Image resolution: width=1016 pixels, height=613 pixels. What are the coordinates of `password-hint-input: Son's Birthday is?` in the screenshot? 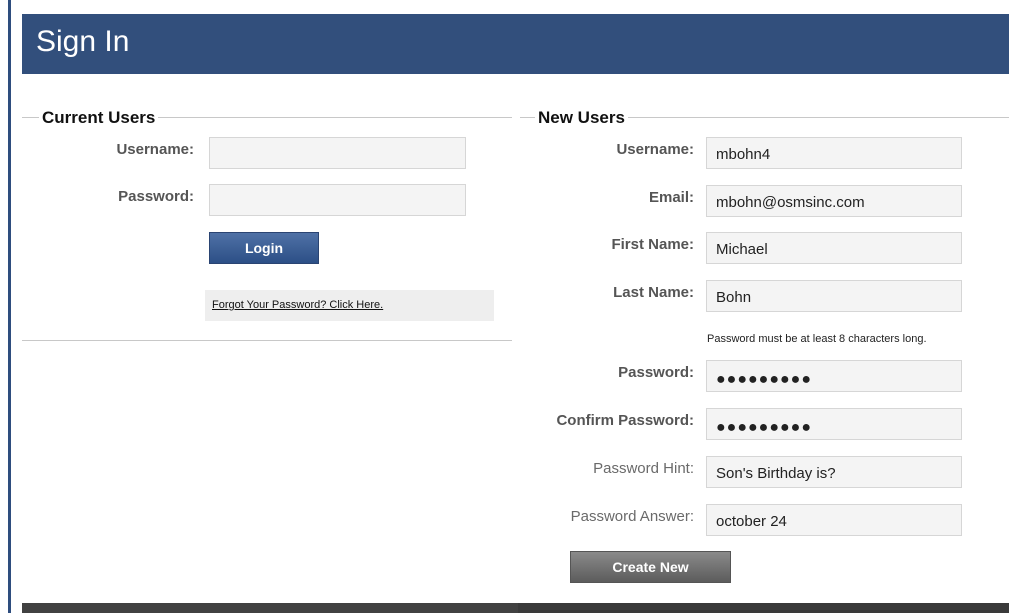 It's located at (834, 472).